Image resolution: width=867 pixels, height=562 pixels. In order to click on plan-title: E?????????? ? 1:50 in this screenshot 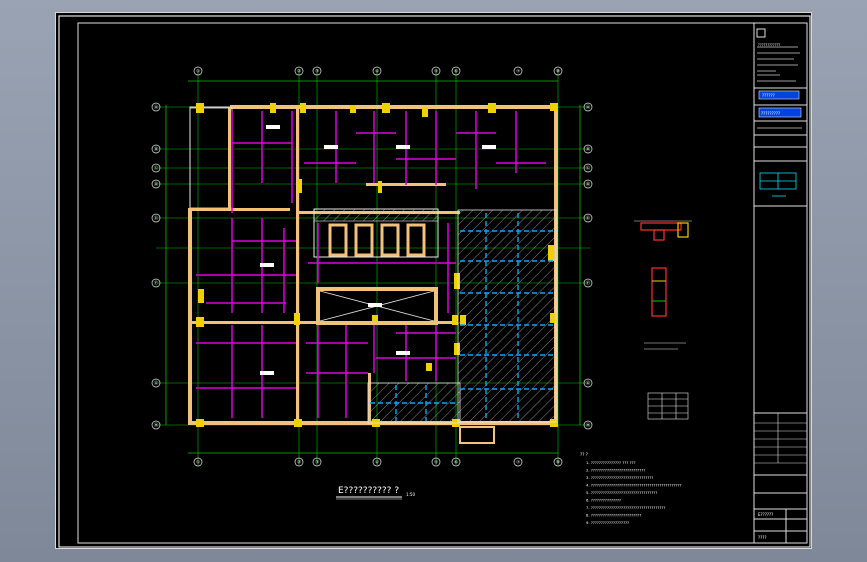, I will do `click(375, 493)`.